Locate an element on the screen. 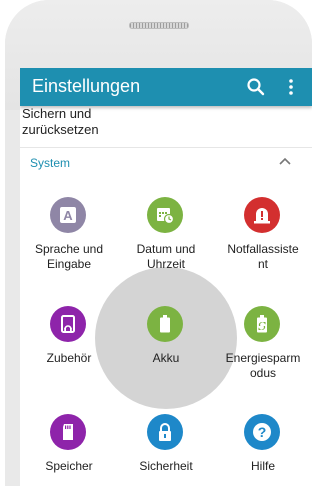 The height and width of the screenshot is (486, 320). more-vert-icon is located at coordinates (291, 87).